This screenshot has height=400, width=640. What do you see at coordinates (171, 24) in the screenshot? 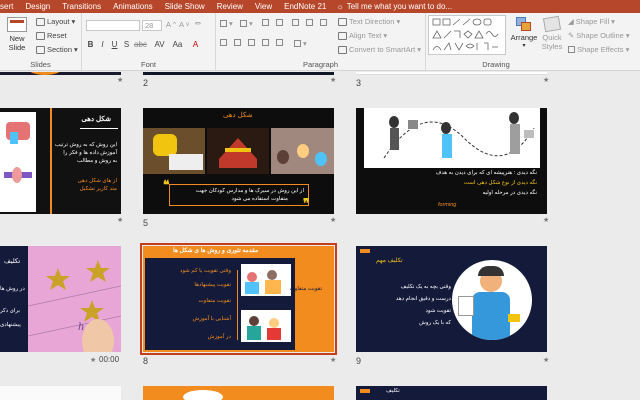
I see `grow-font-button: A ^` at bounding box center [171, 24].